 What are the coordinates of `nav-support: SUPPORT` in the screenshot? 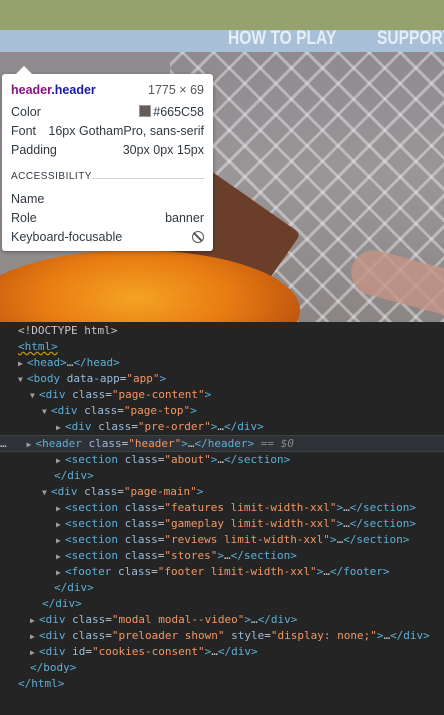 It's located at (410, 39).